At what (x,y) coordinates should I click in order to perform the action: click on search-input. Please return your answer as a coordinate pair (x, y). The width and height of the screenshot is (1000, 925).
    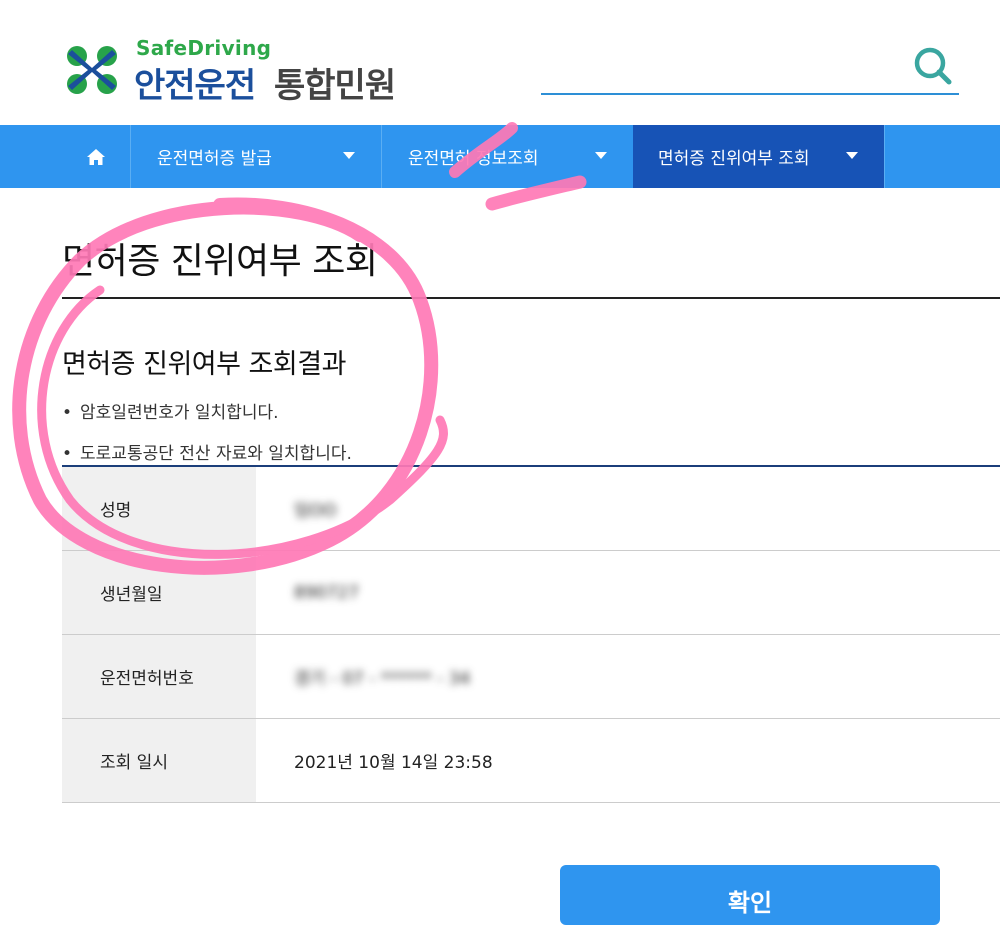
    Looking at the image, I should click on (723, 69).